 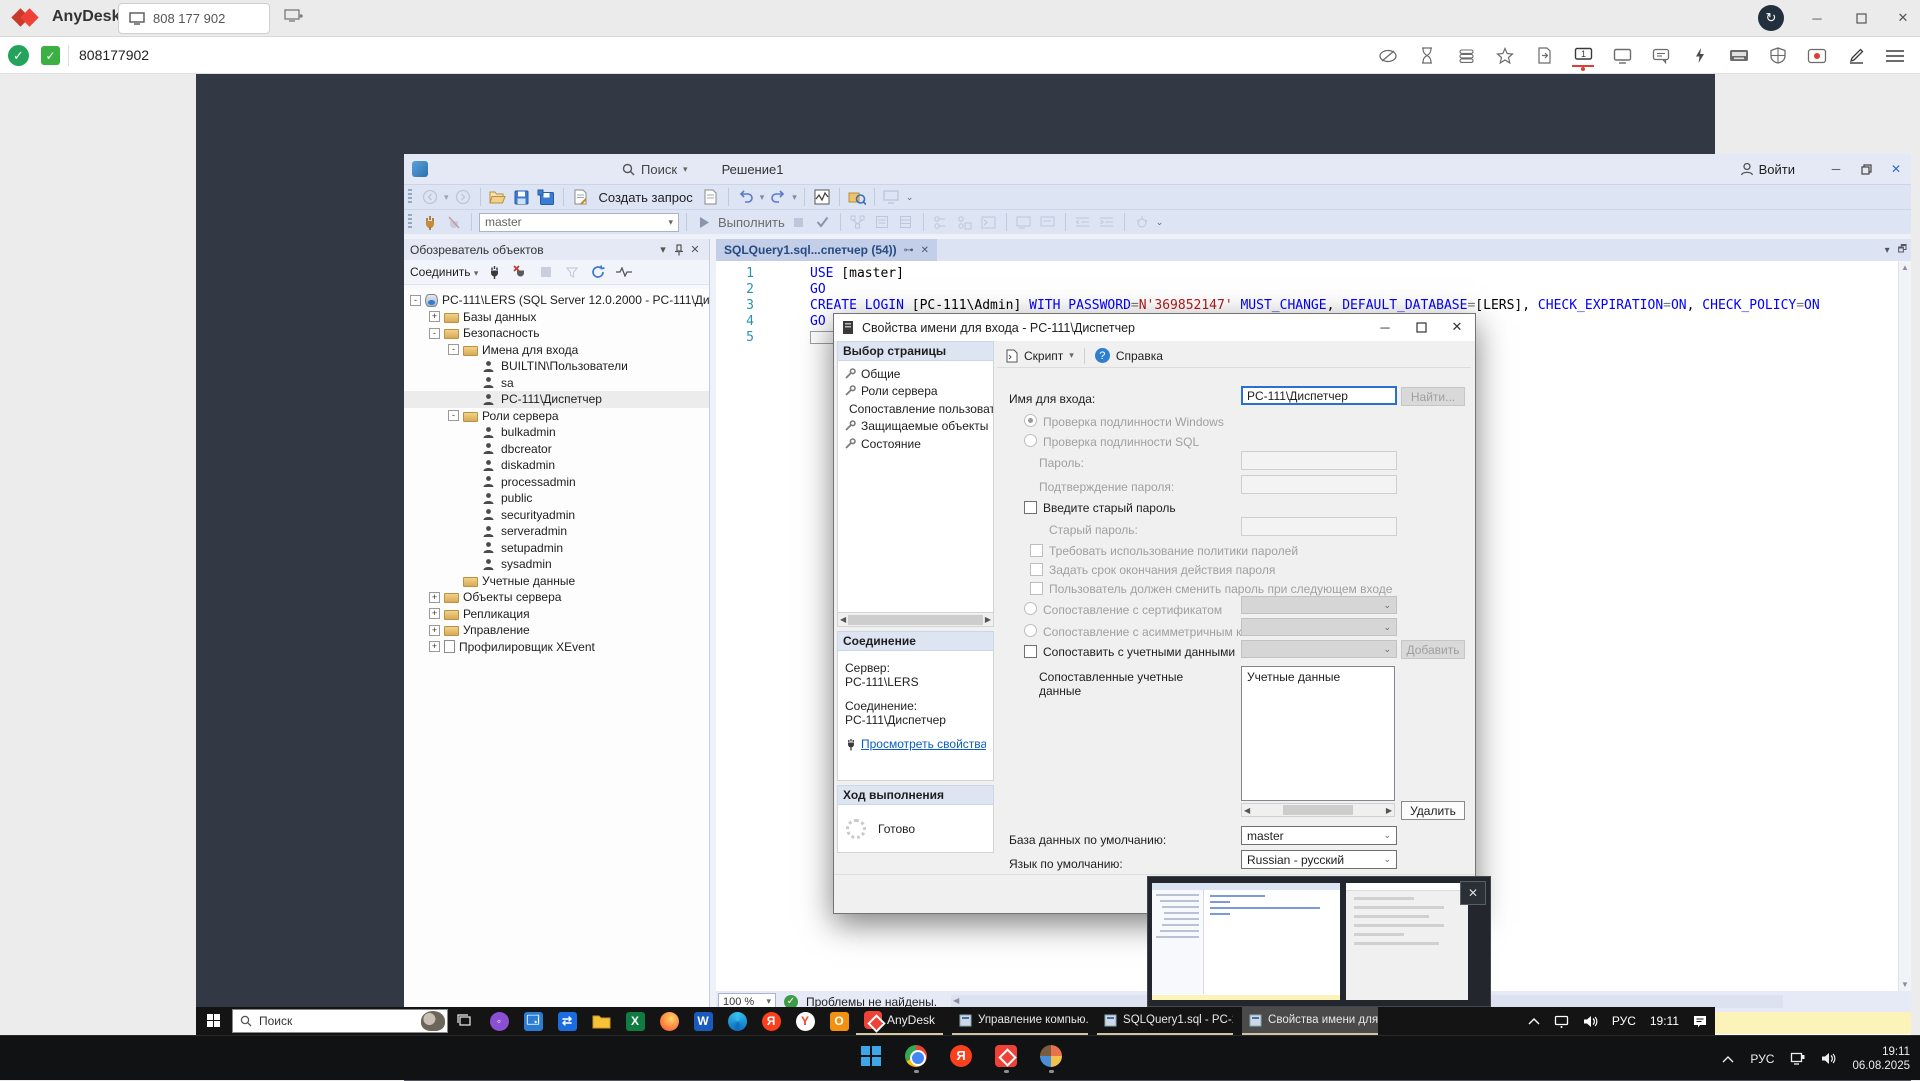 I want to click on navigate-back-icon, so click(x=430, y=197).